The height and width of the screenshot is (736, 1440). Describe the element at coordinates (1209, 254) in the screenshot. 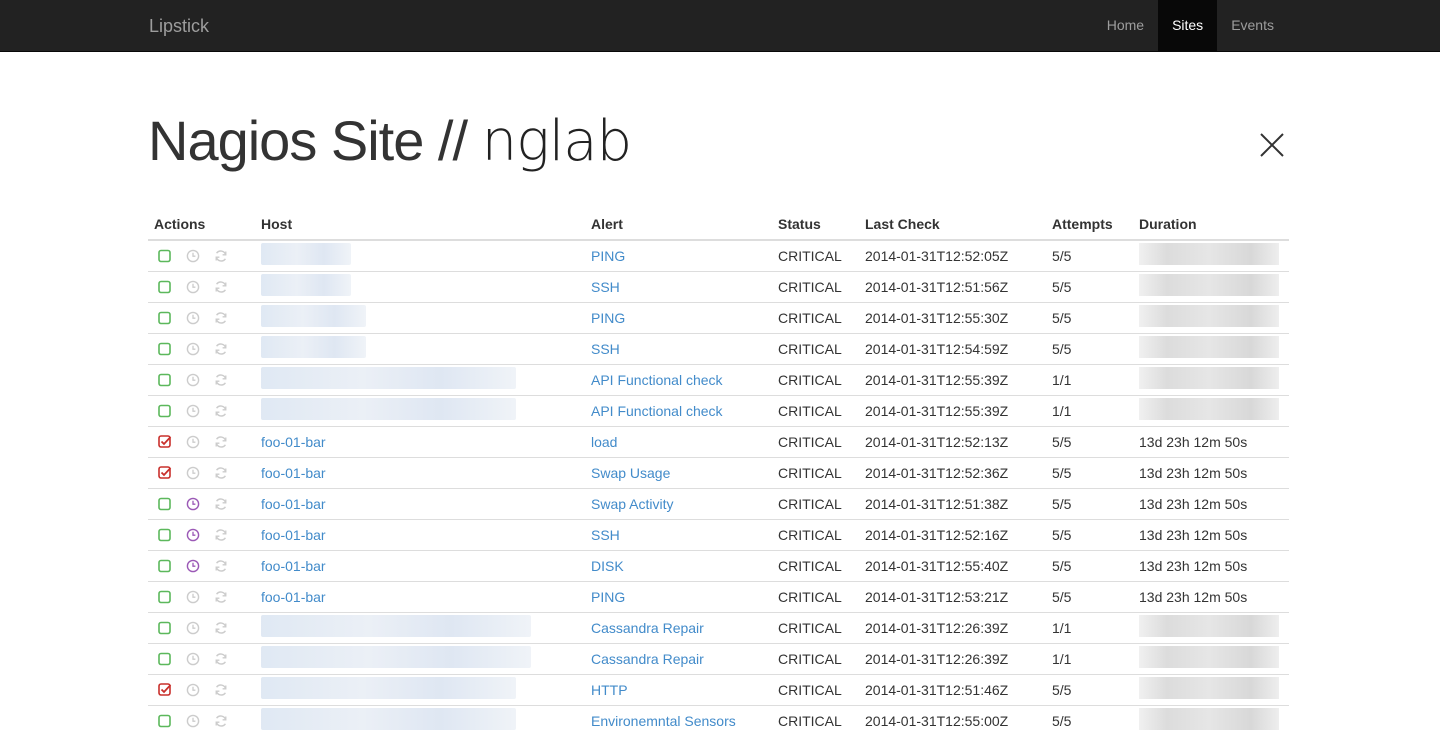

I see `duration-redacted` at that location.